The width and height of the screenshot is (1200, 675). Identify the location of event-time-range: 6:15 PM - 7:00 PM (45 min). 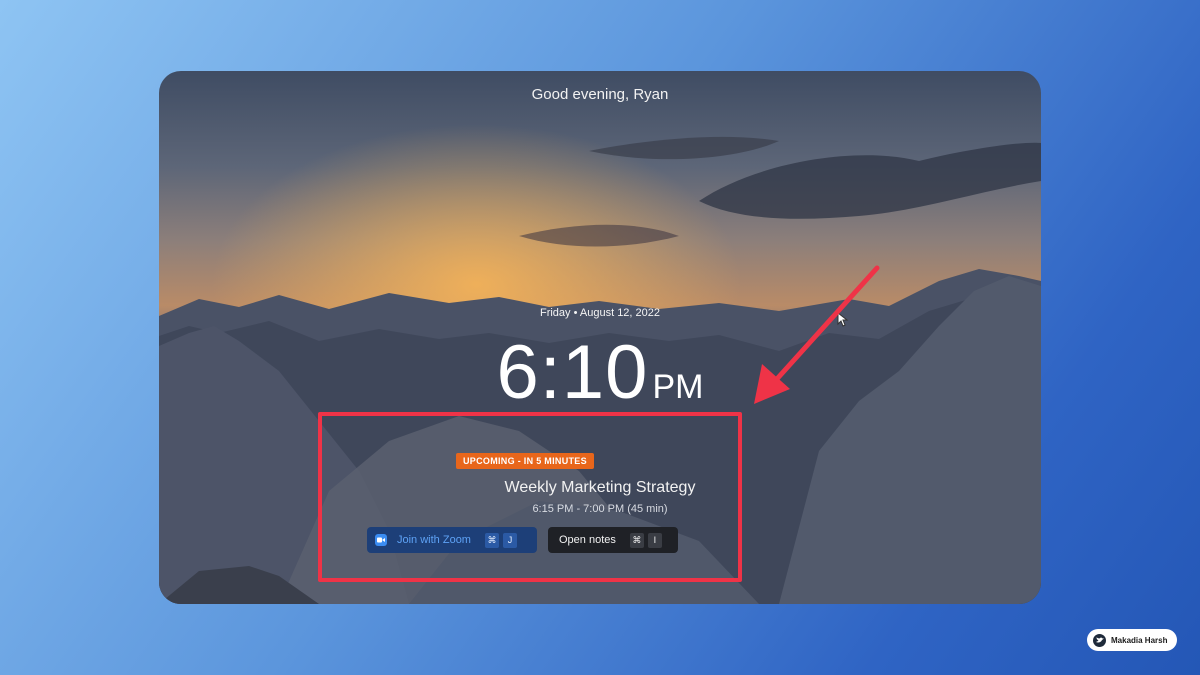
(600, 509).